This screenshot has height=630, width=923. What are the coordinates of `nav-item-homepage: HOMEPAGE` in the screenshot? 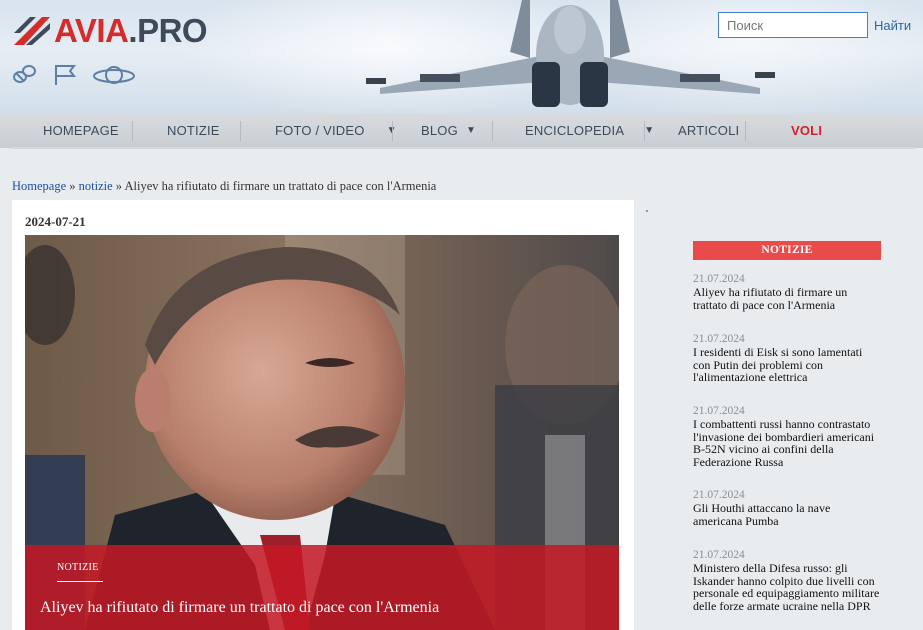 It's located at (81, 130).